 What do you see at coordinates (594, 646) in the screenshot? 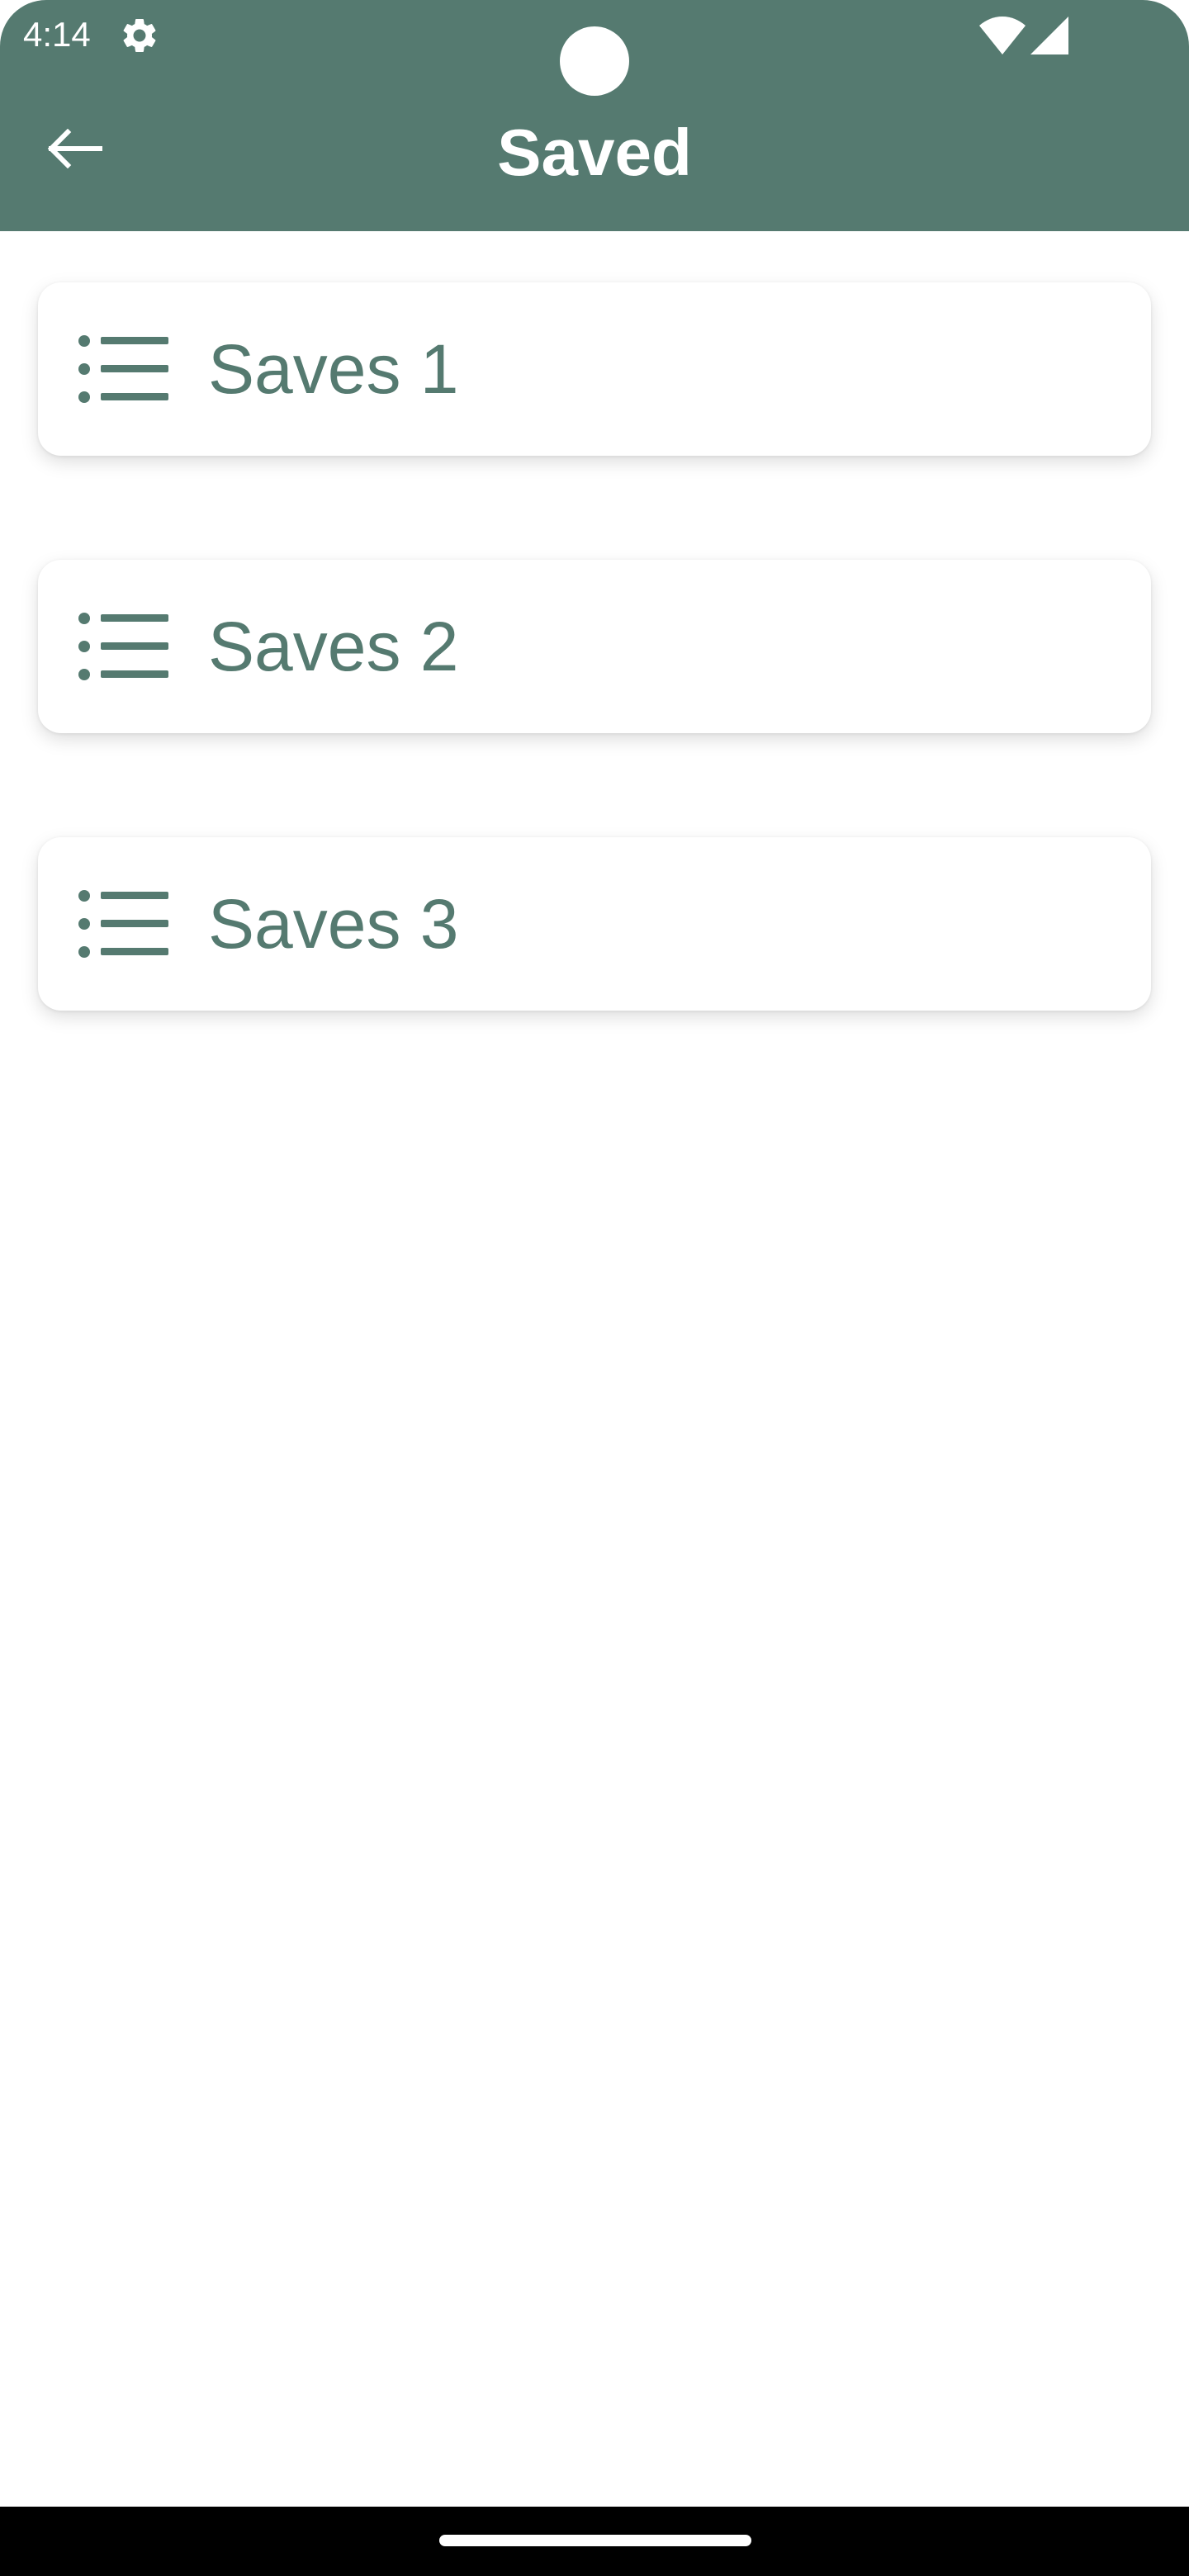
I see `save-item-2: Saves 2` at bounding box center [594, 646].